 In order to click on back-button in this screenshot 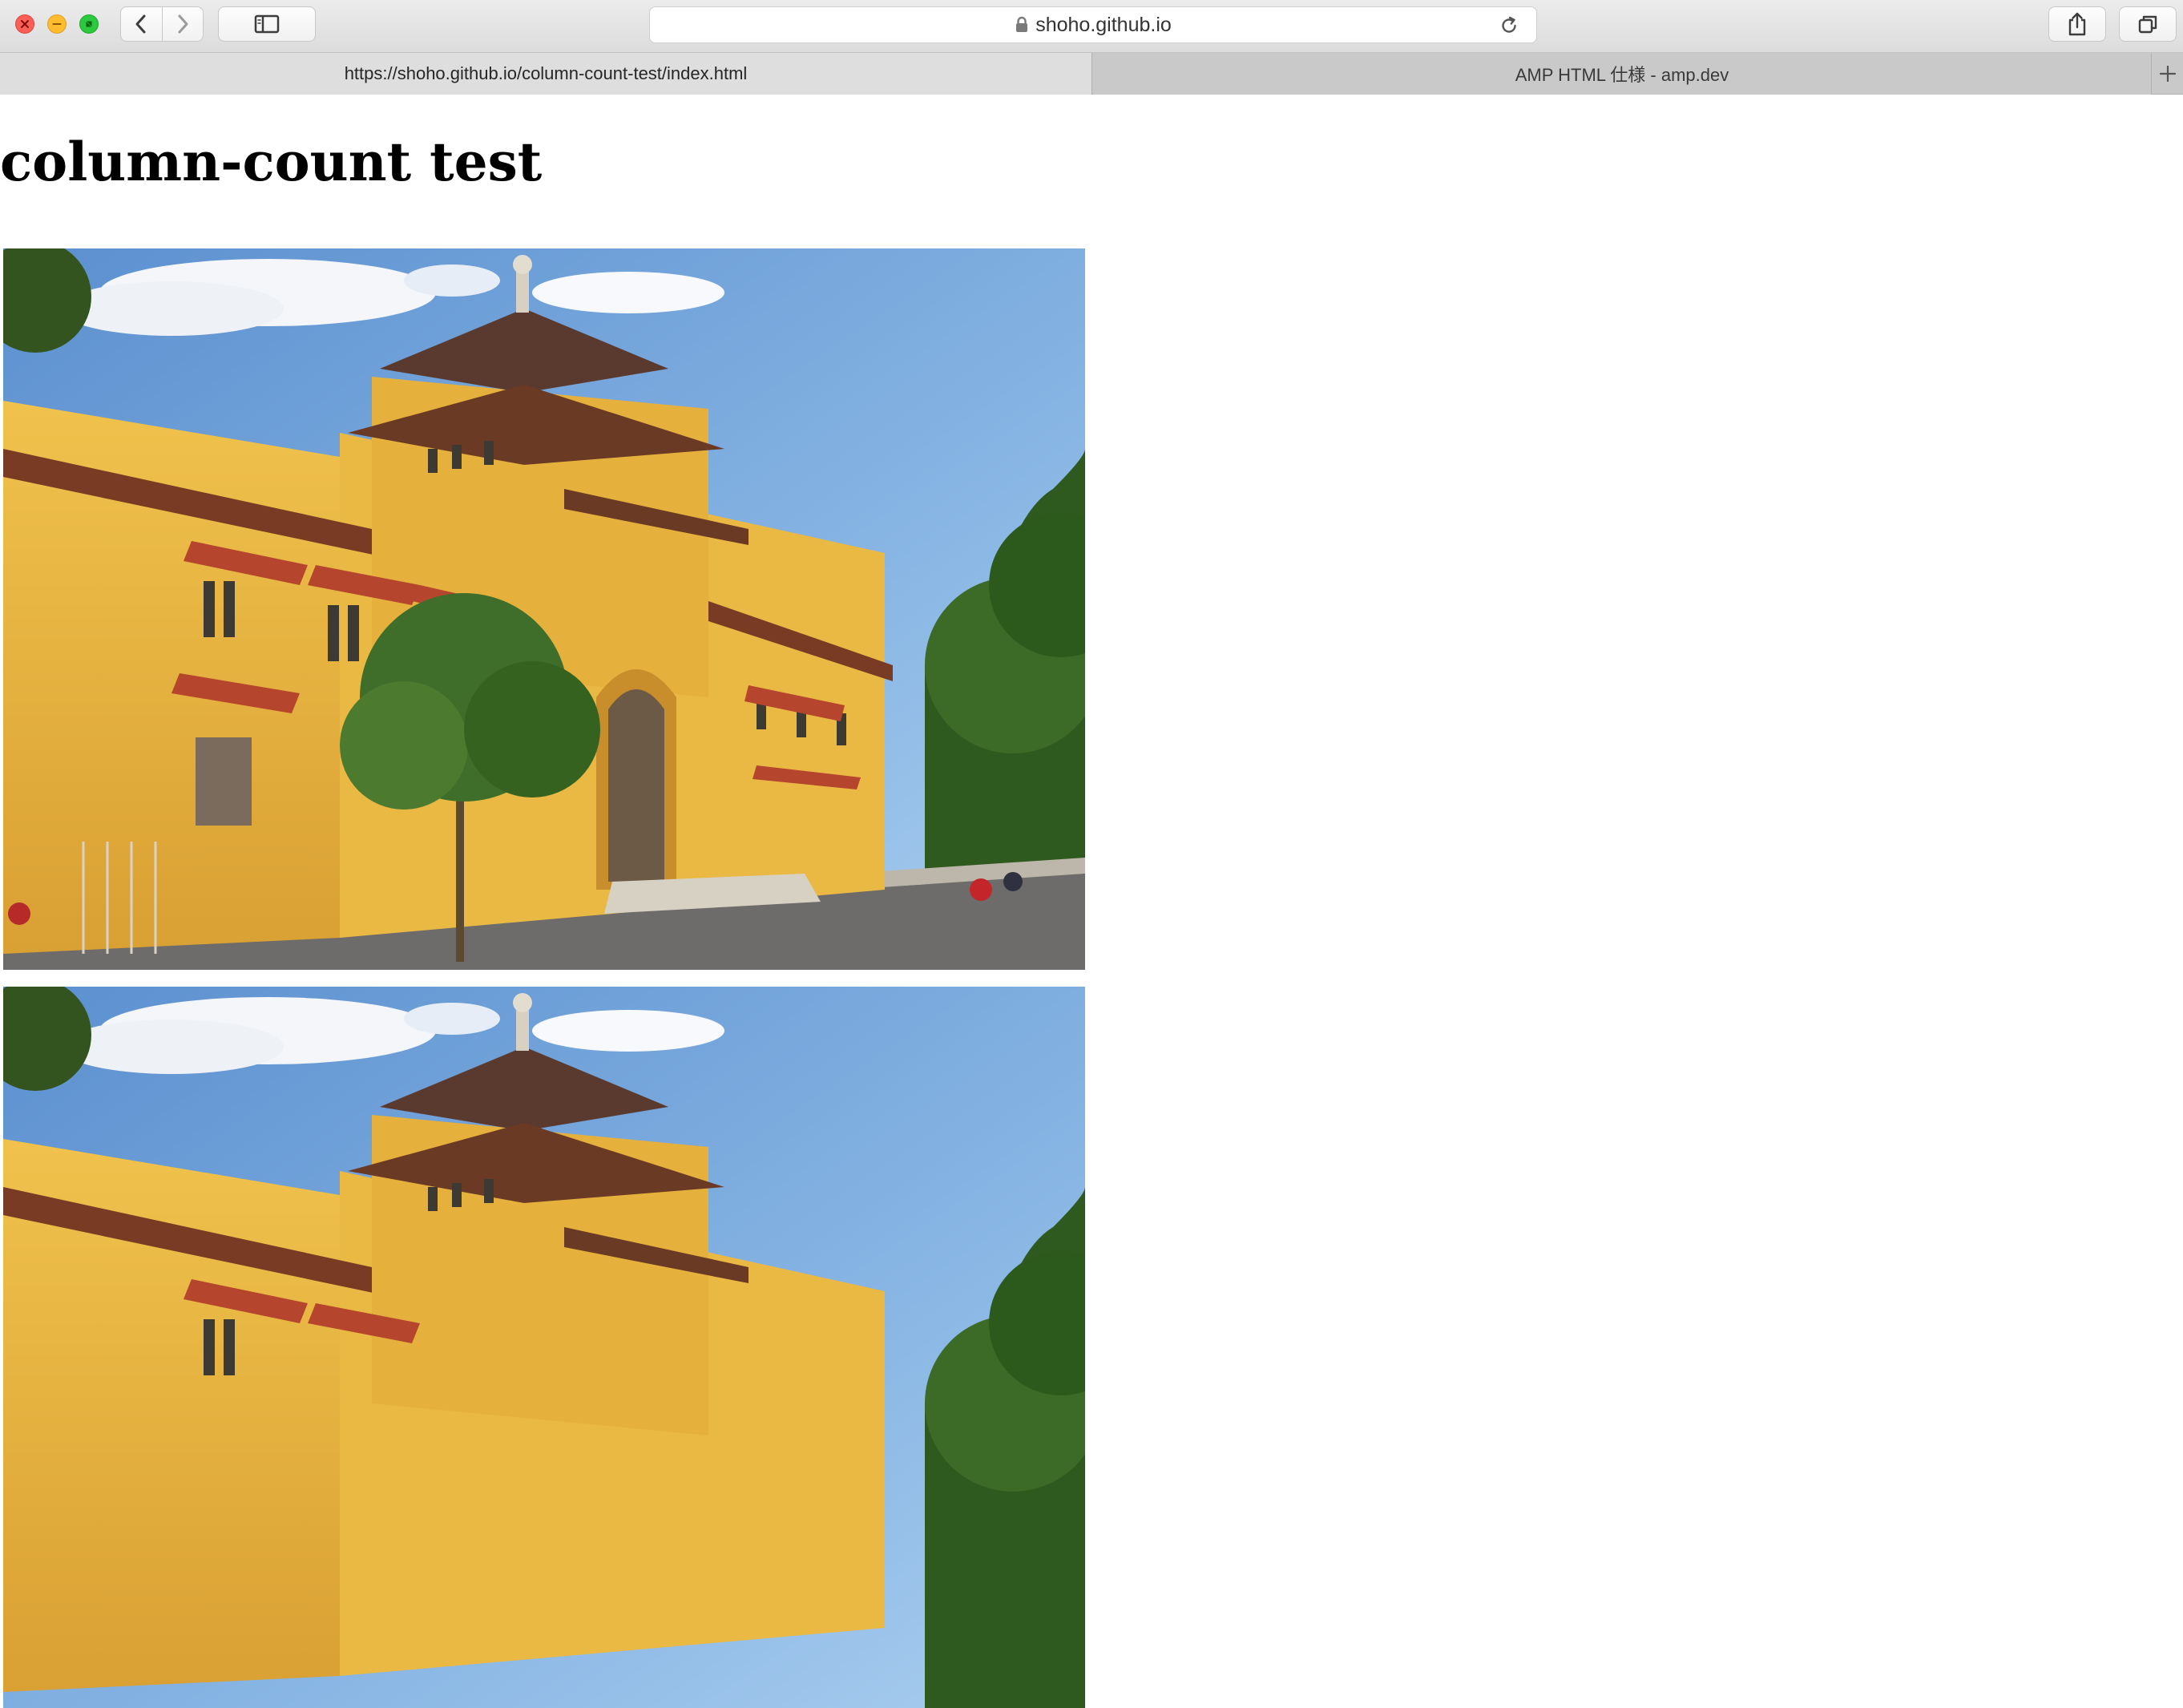, I will do `click(141, 24)`.